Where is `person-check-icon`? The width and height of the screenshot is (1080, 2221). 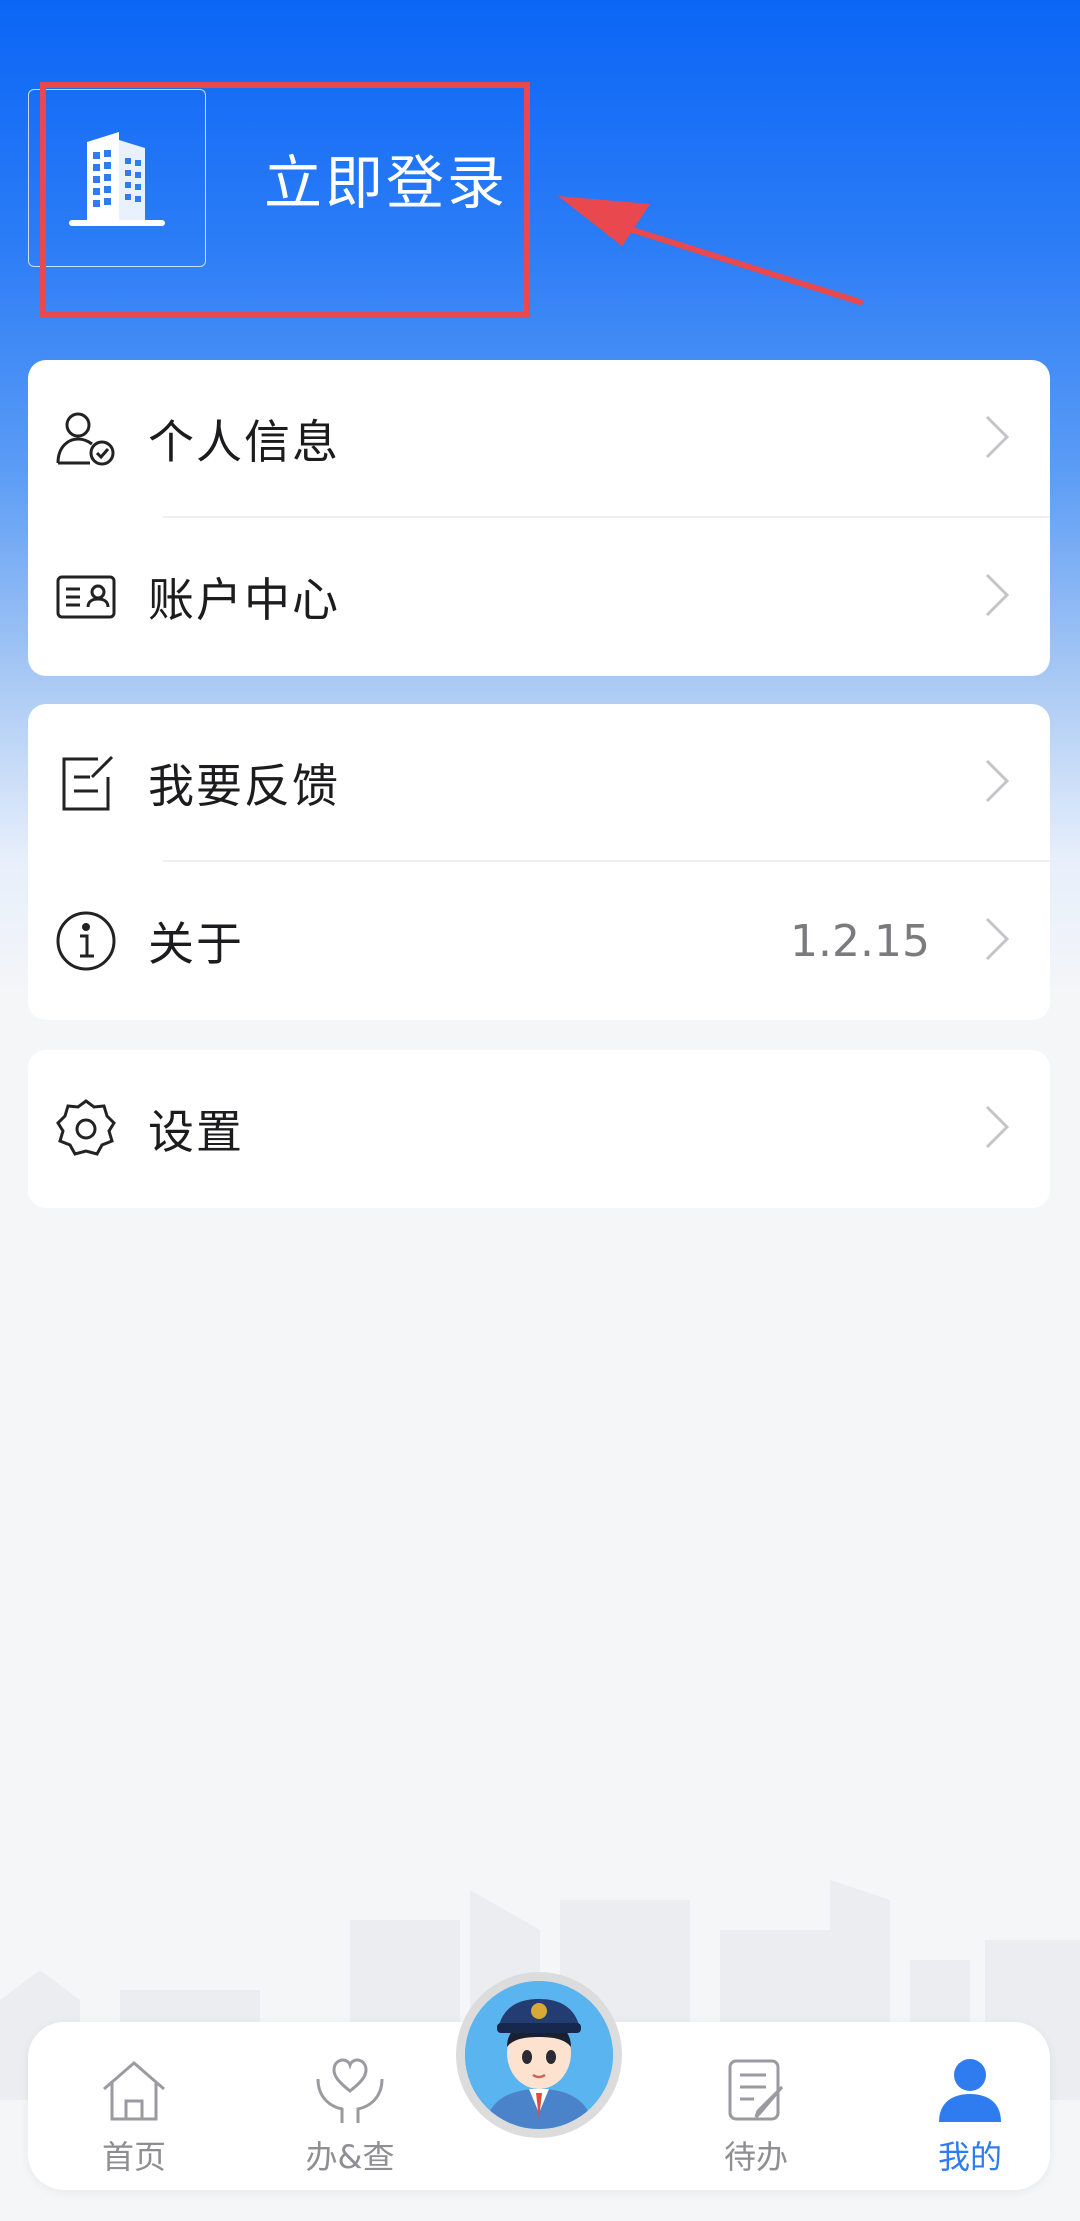 person-check-icon is located at coordinates (86, 439).